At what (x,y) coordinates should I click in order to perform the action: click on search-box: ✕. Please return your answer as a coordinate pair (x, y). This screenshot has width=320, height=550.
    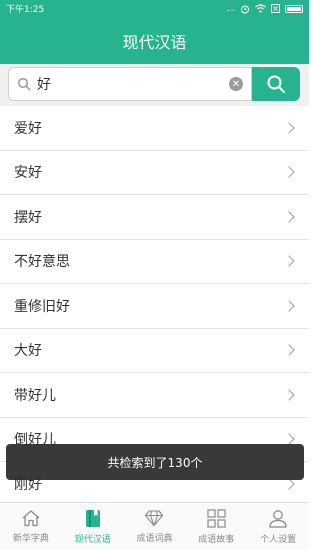
    Looking at the image, I should click on (130, 84).